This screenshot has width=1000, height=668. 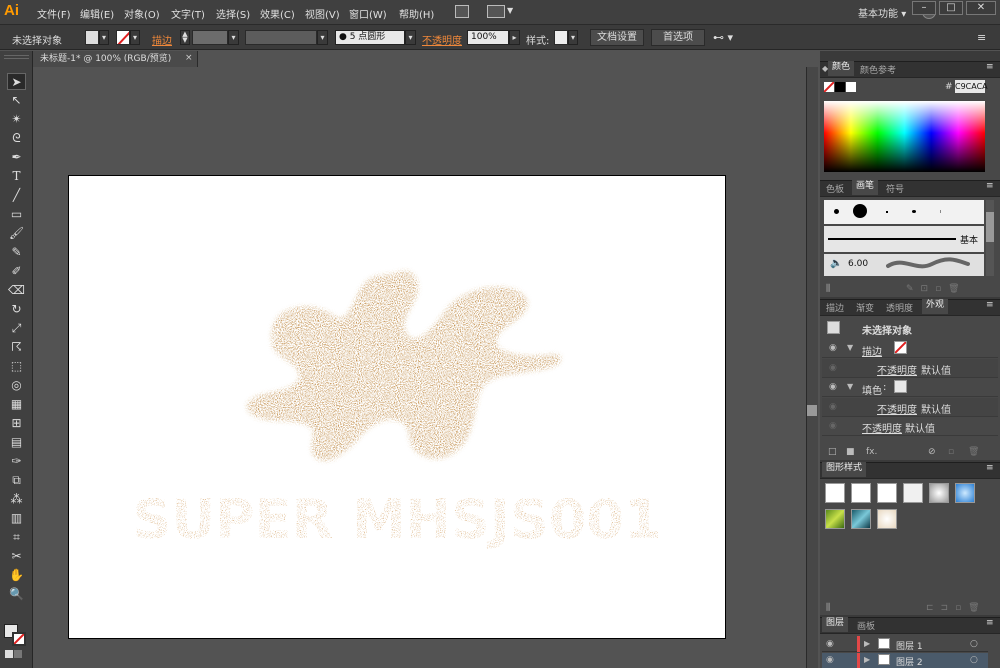 What do you see at coordinates (16, 195) in the screenshot?
I see `line-tool-icon: ╱` at bounding box center [16, 195].